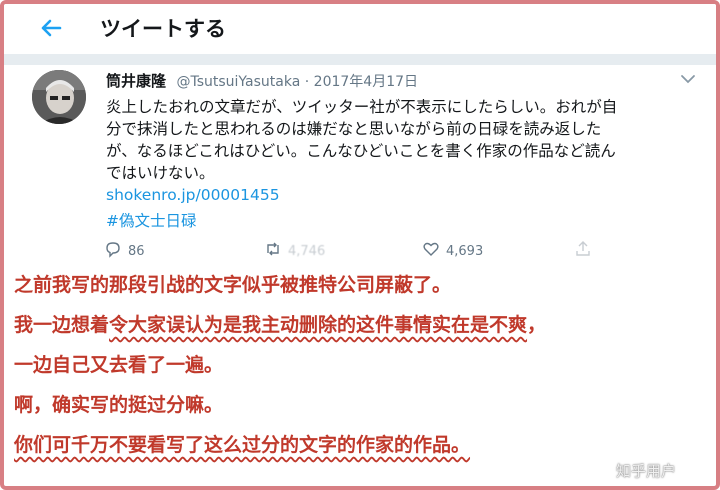 The image size is (720, 490). What do you see at coordinates (318, 325) in the screenshot?
I see `subtitle-underlined-fragment: 令大家误认为是我主动删除的这件事情实在是不爽` at bounding box center [318, 325].